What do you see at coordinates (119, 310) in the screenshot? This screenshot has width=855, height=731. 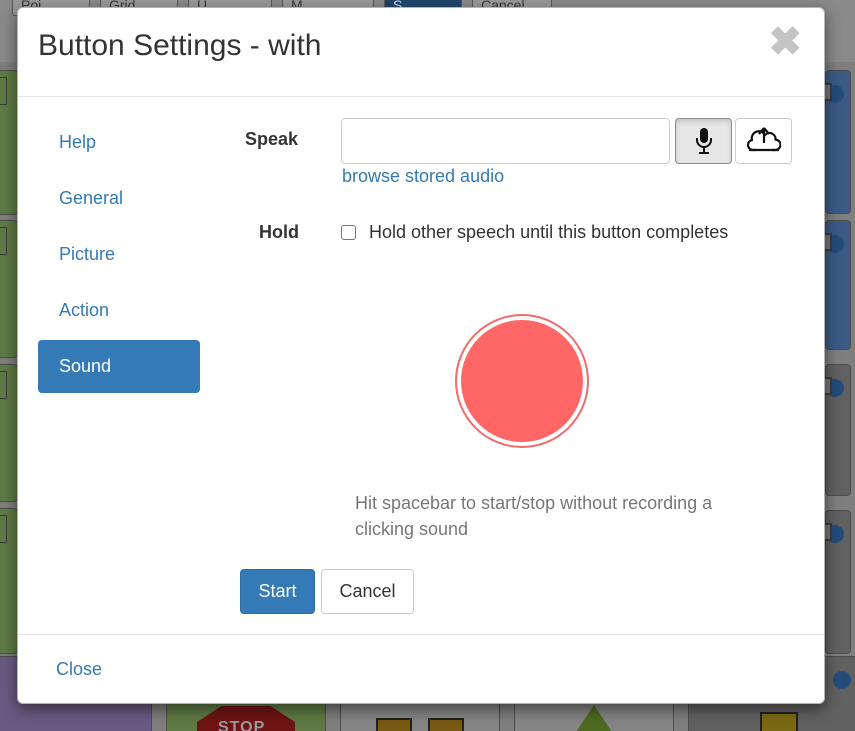 I see `sidenav-item-action: Action` at bounding box center [119, 310].